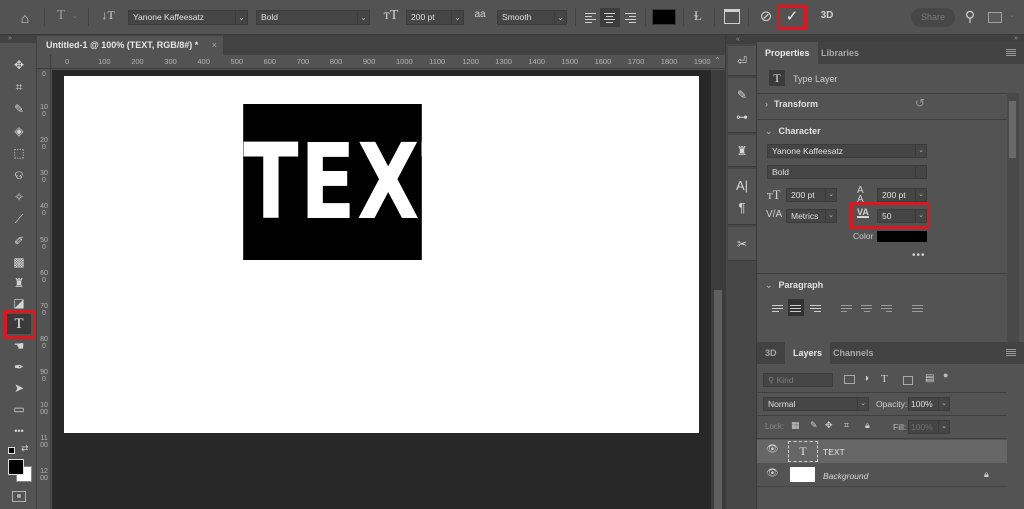 The image size is (1024, 509). Describe the element at coordinates (933, 17) in the screenshot. I see `share-button: Share` at that location.